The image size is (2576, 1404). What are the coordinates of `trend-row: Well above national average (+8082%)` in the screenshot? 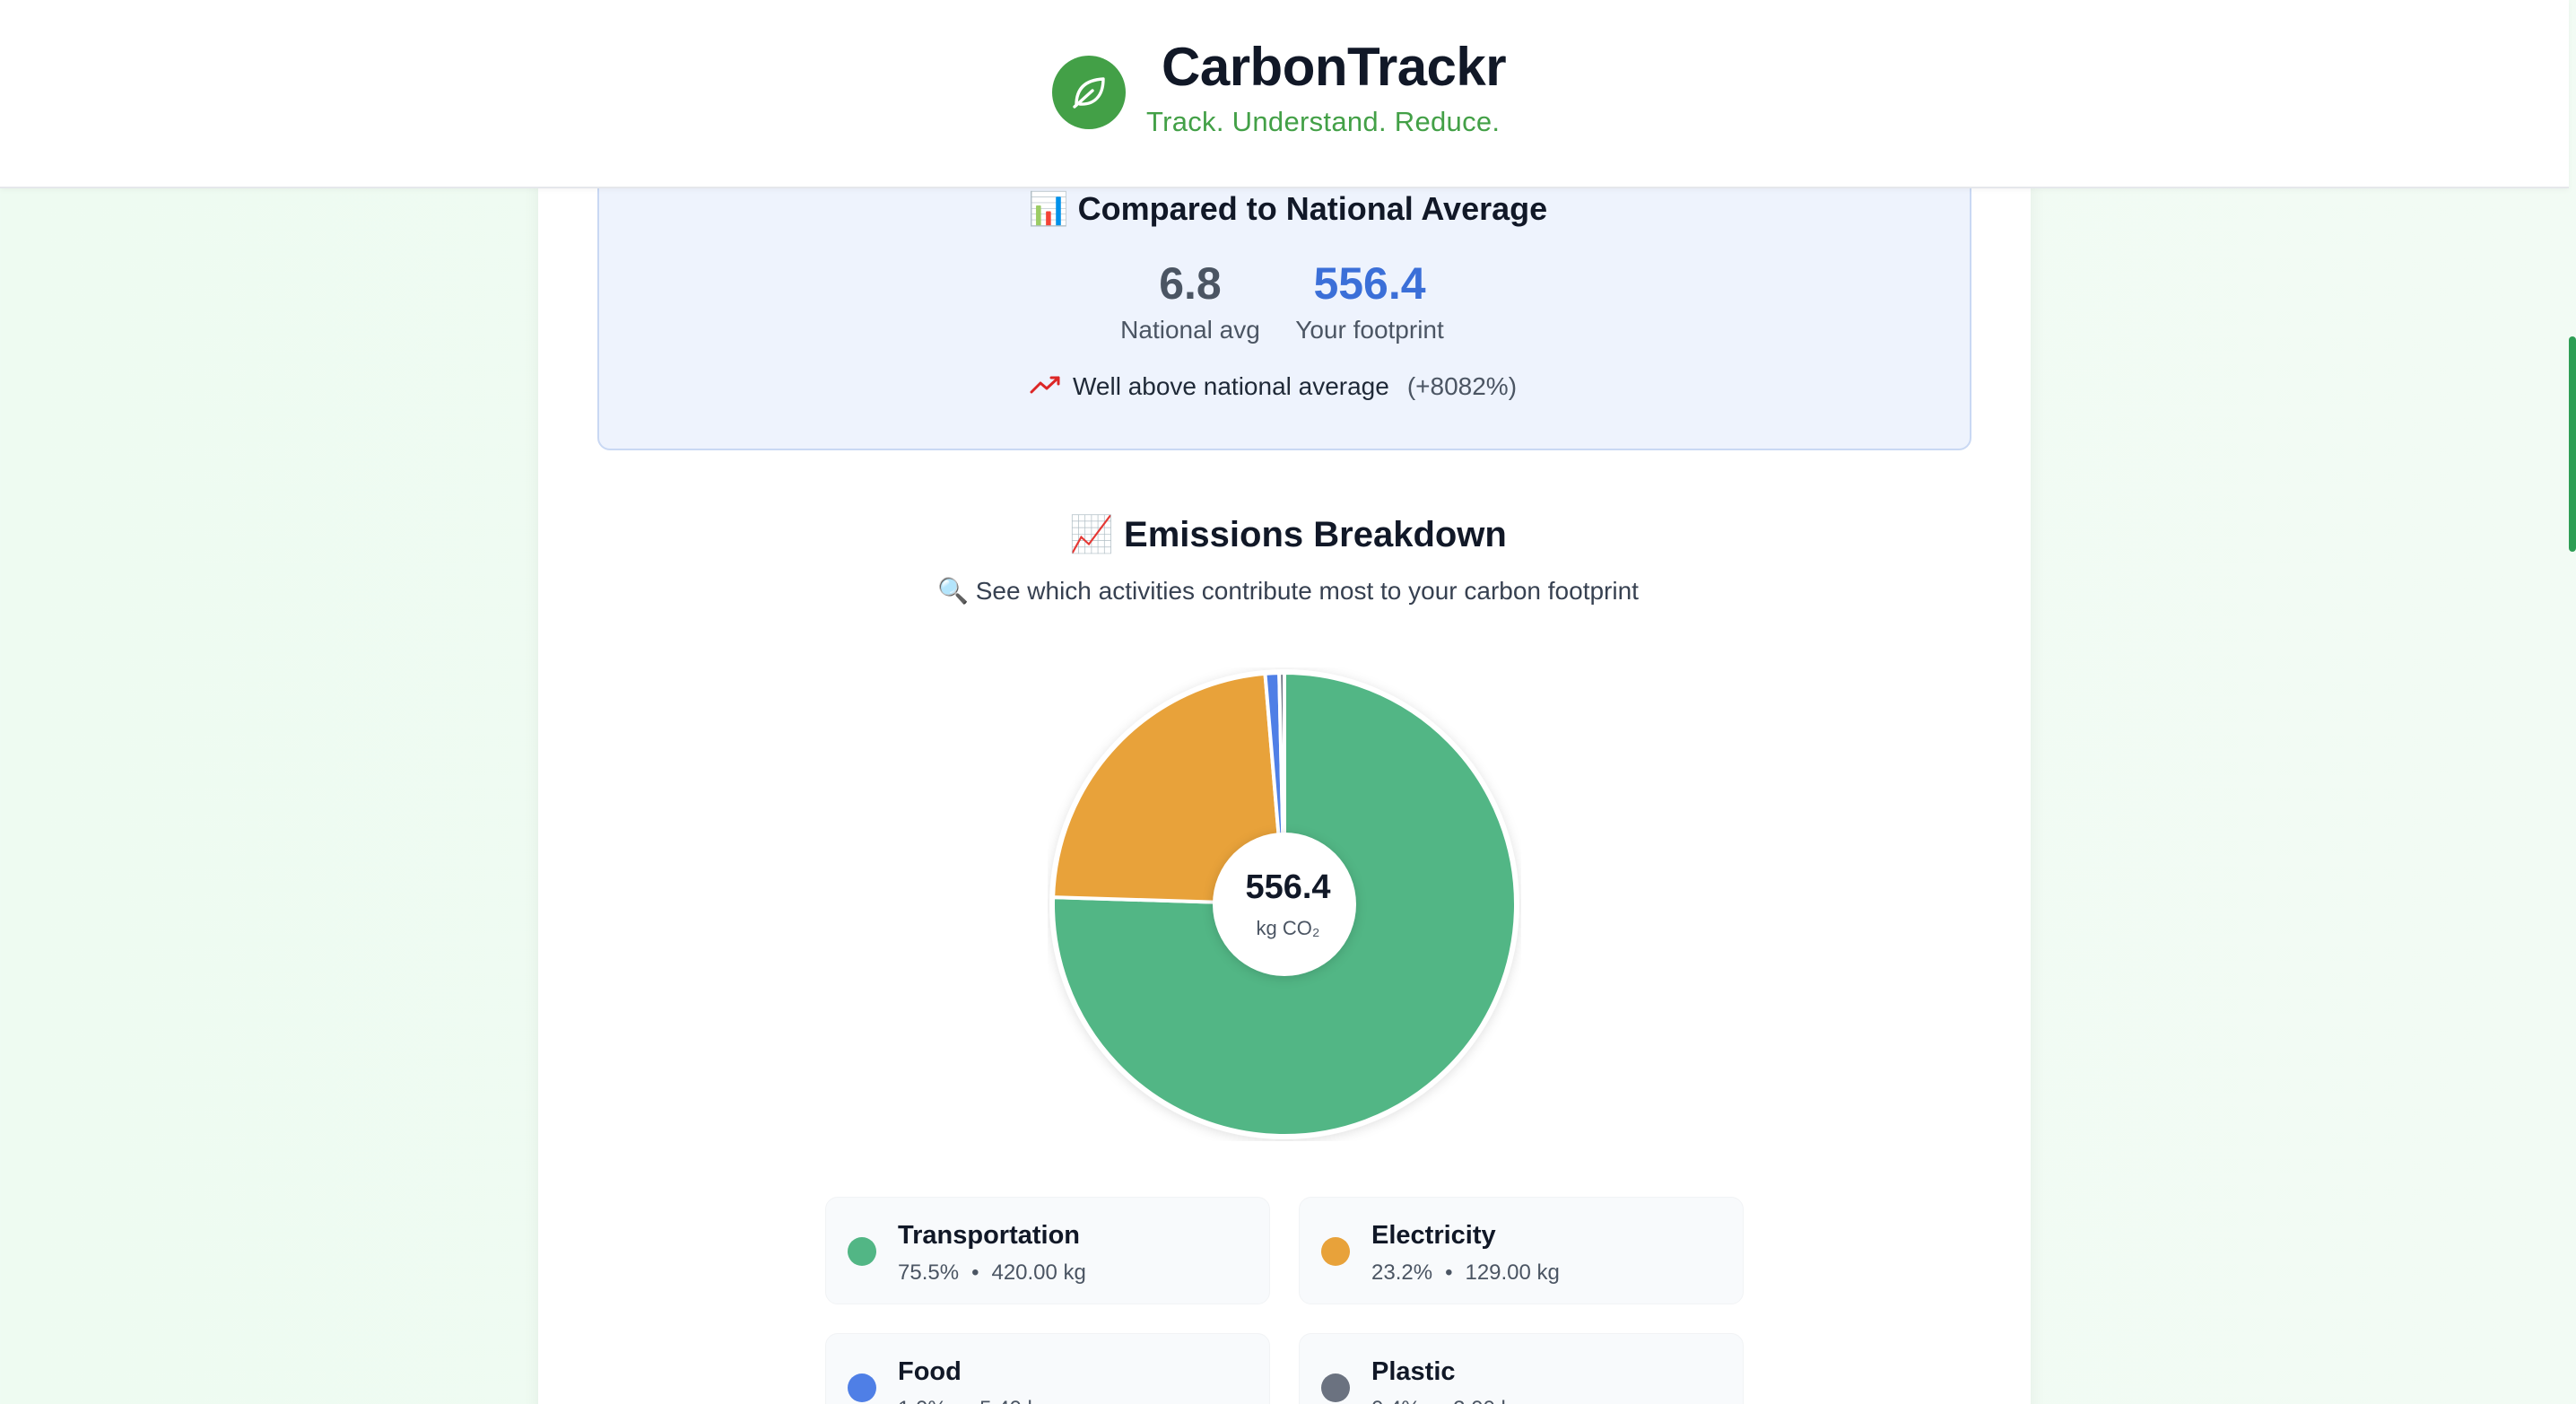 It's located at (1273, 386).